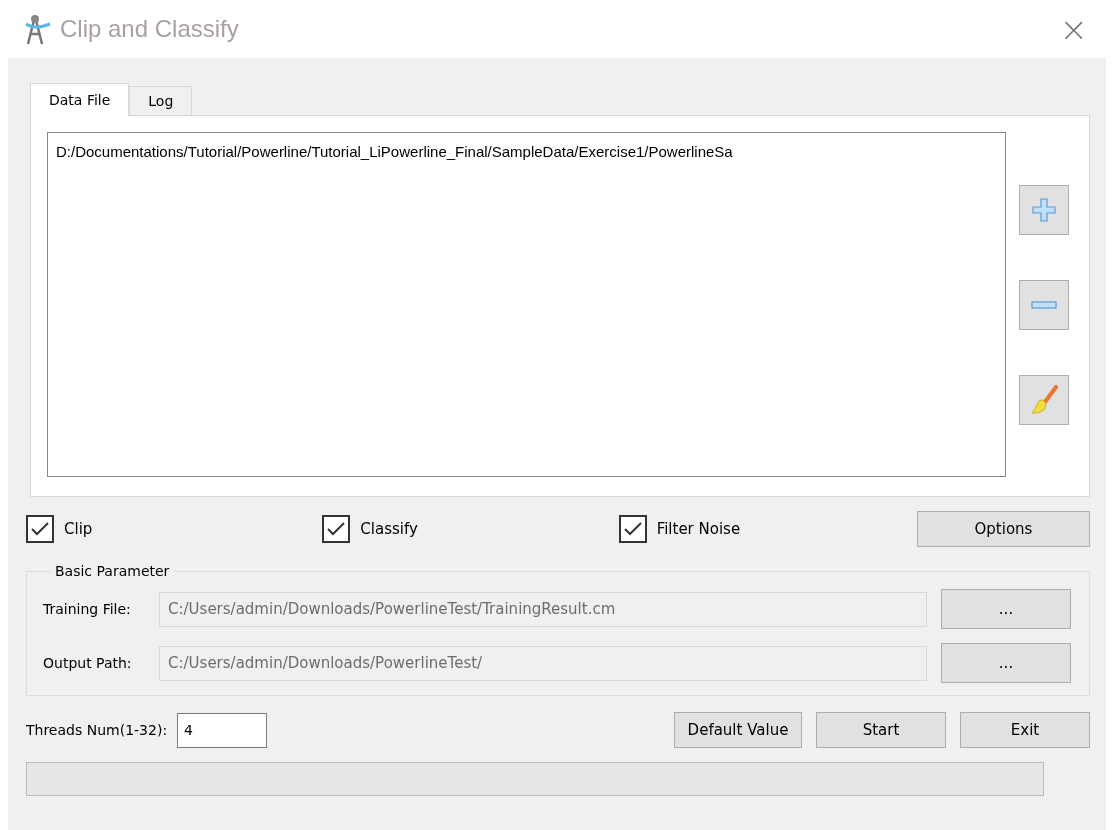 Image resolution: width=1114 pixels, height=830 pixels. I want to click on tab: Data File, so click(80, 99).